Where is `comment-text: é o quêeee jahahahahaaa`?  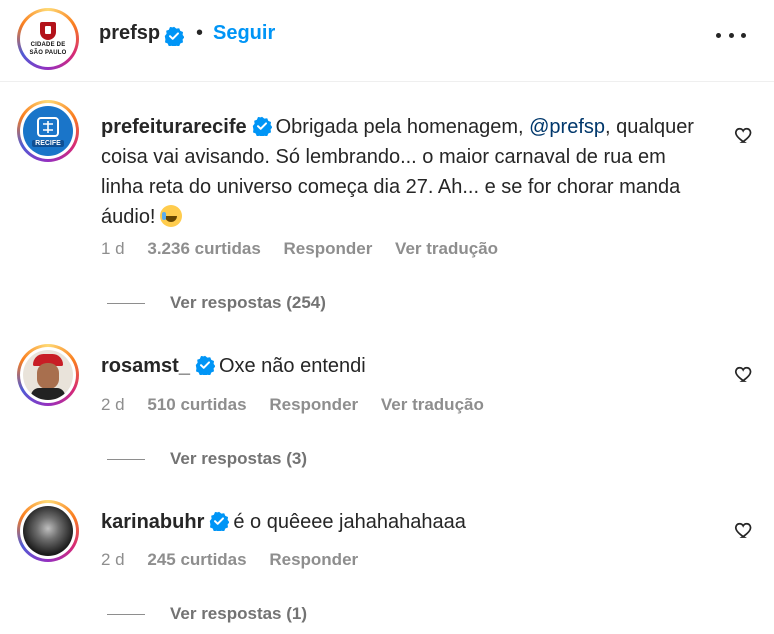 comment-text: é o quêeee jahahahahaaa is located at coordinates (349, 522).